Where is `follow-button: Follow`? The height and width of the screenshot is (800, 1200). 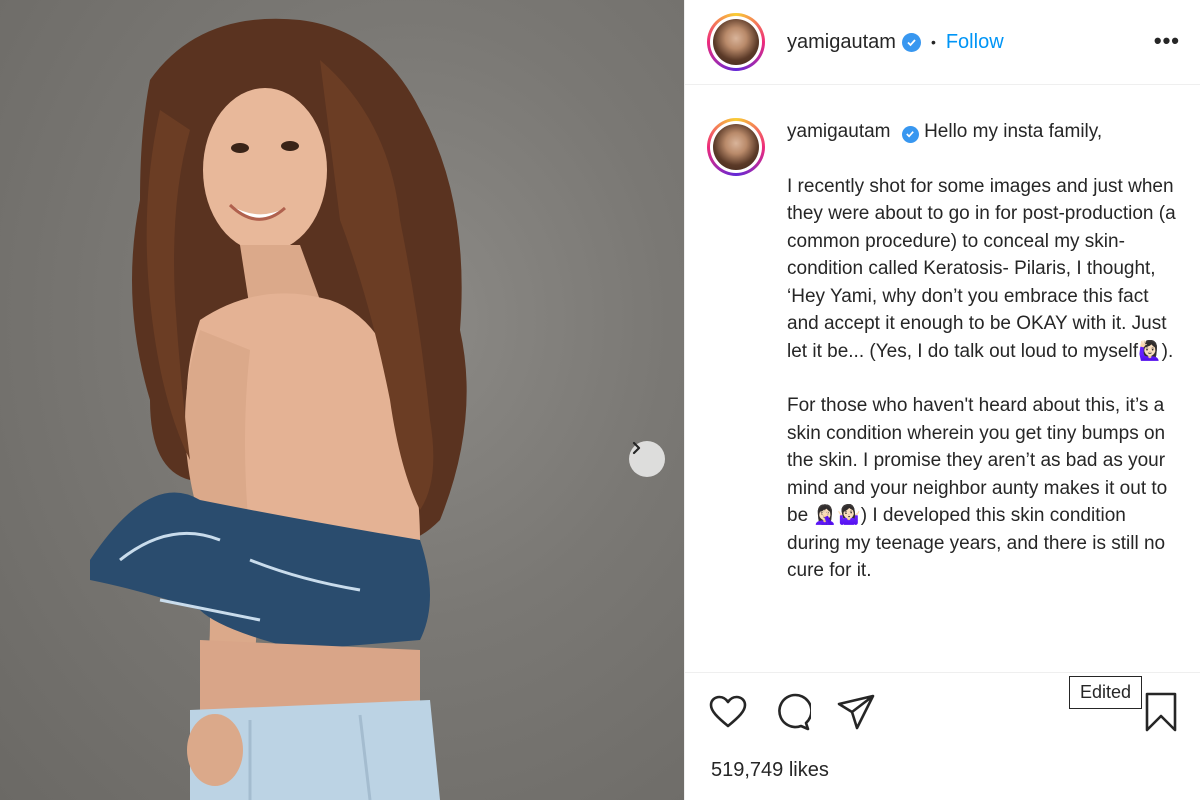
follow-button: Follow is located at coordinates (975, 42).